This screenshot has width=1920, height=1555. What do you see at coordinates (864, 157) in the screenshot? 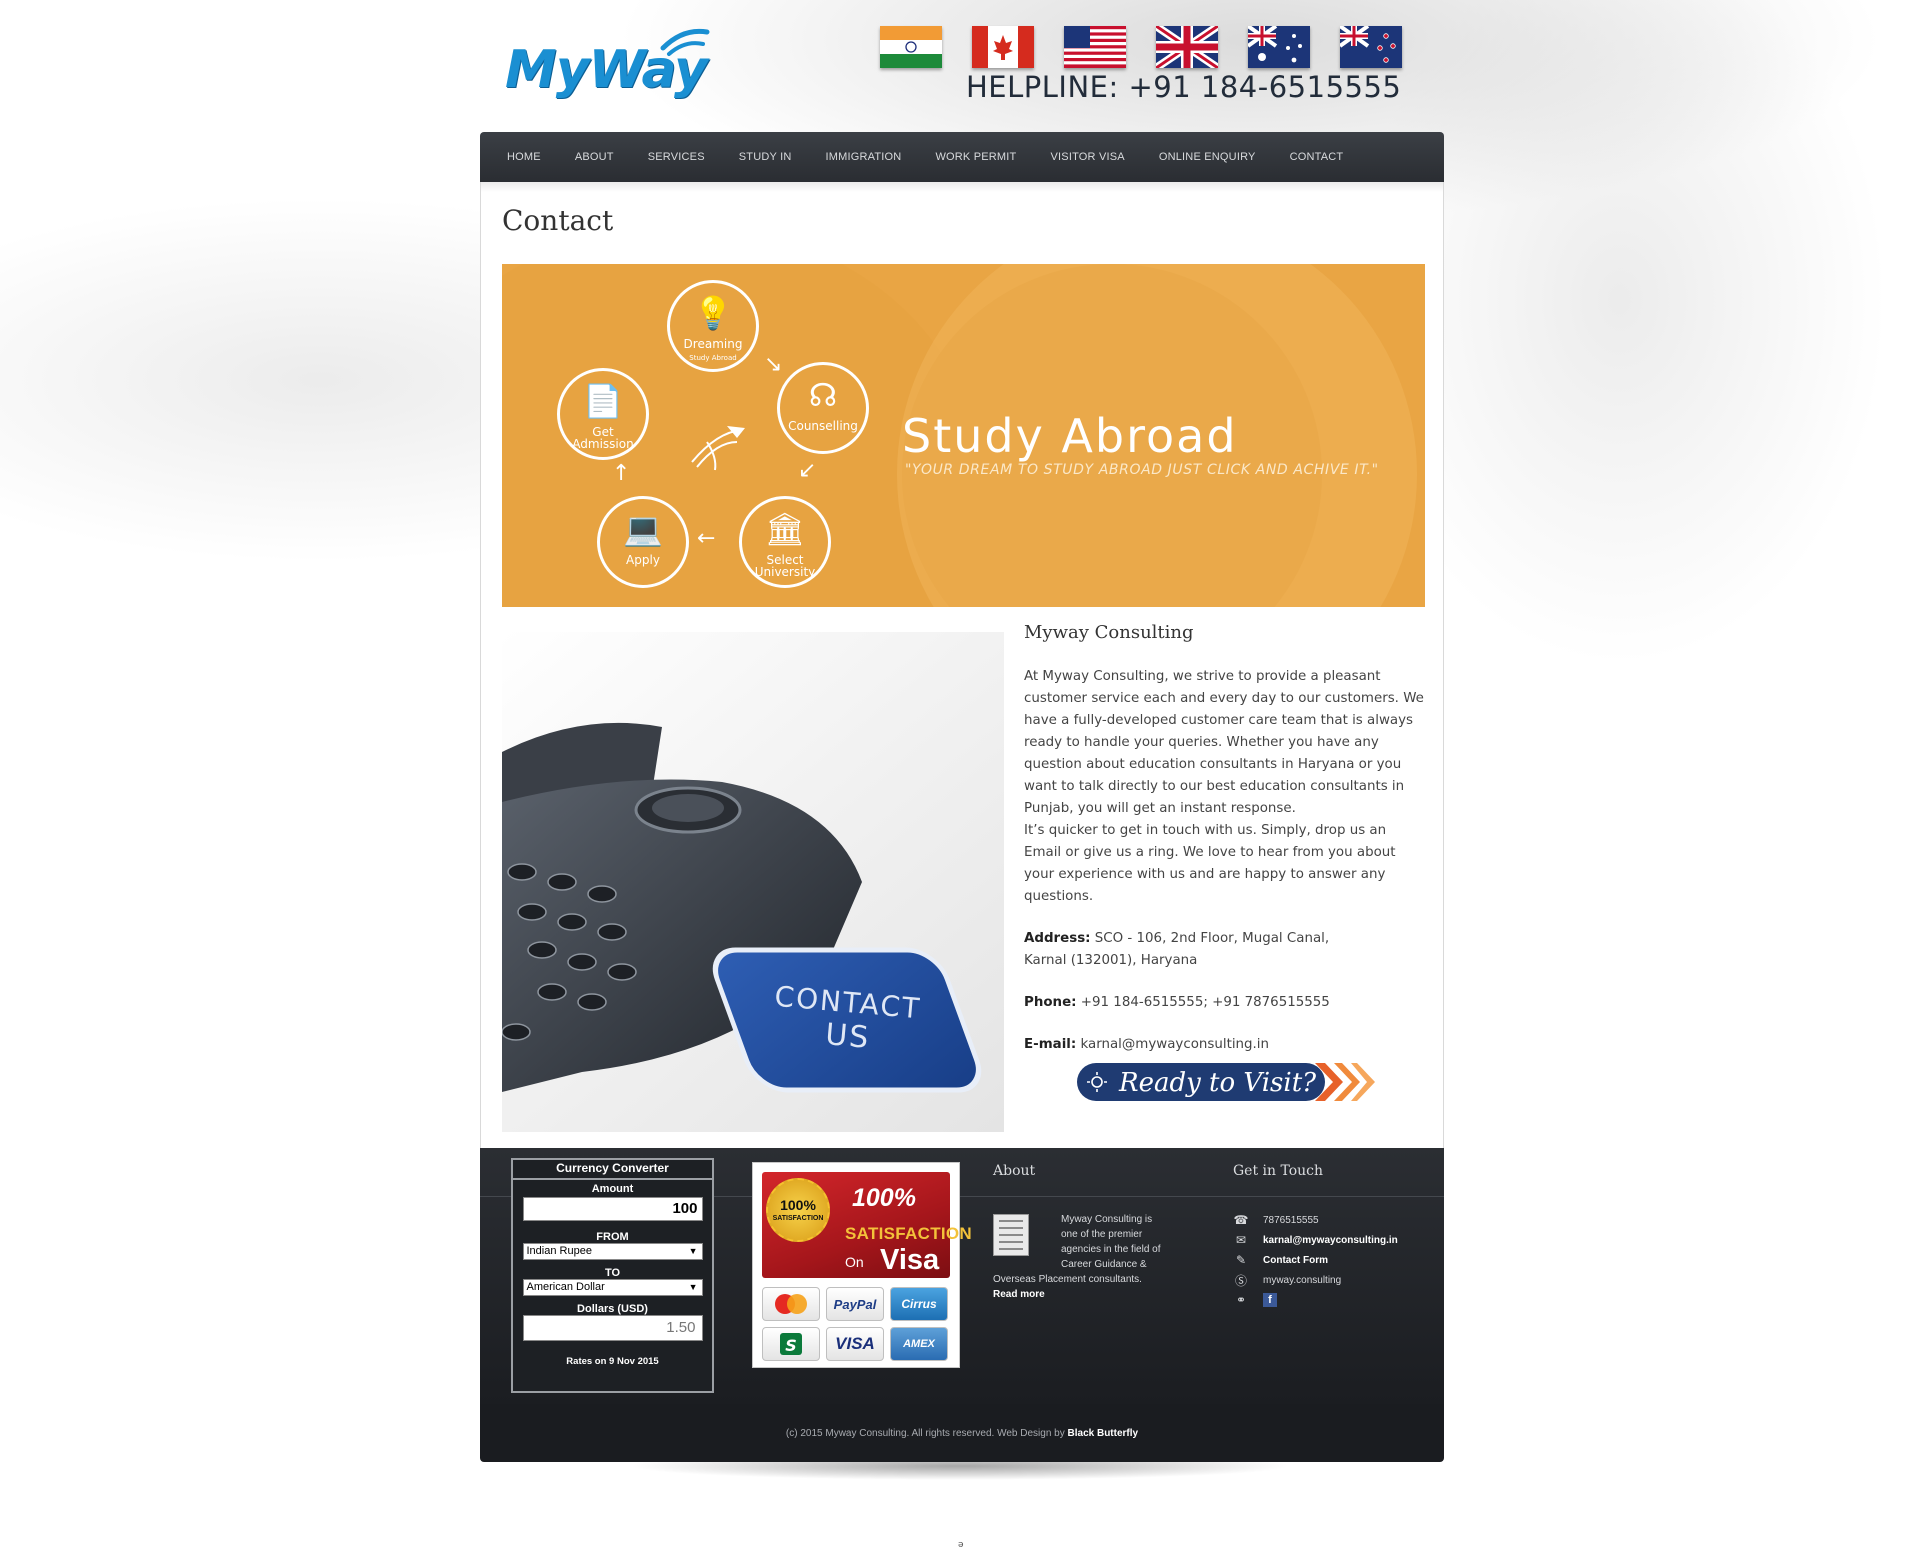
I see `nav-item-immigration: IMMIGRATION` at bounding box center [864, 157].